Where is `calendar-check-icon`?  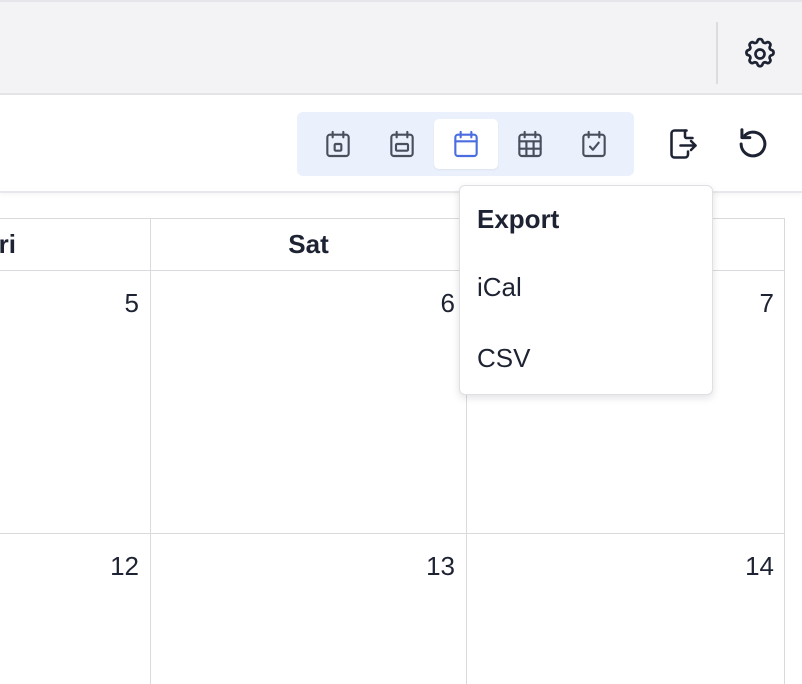 calendar-check-icon is located at coordinates (594, 144).